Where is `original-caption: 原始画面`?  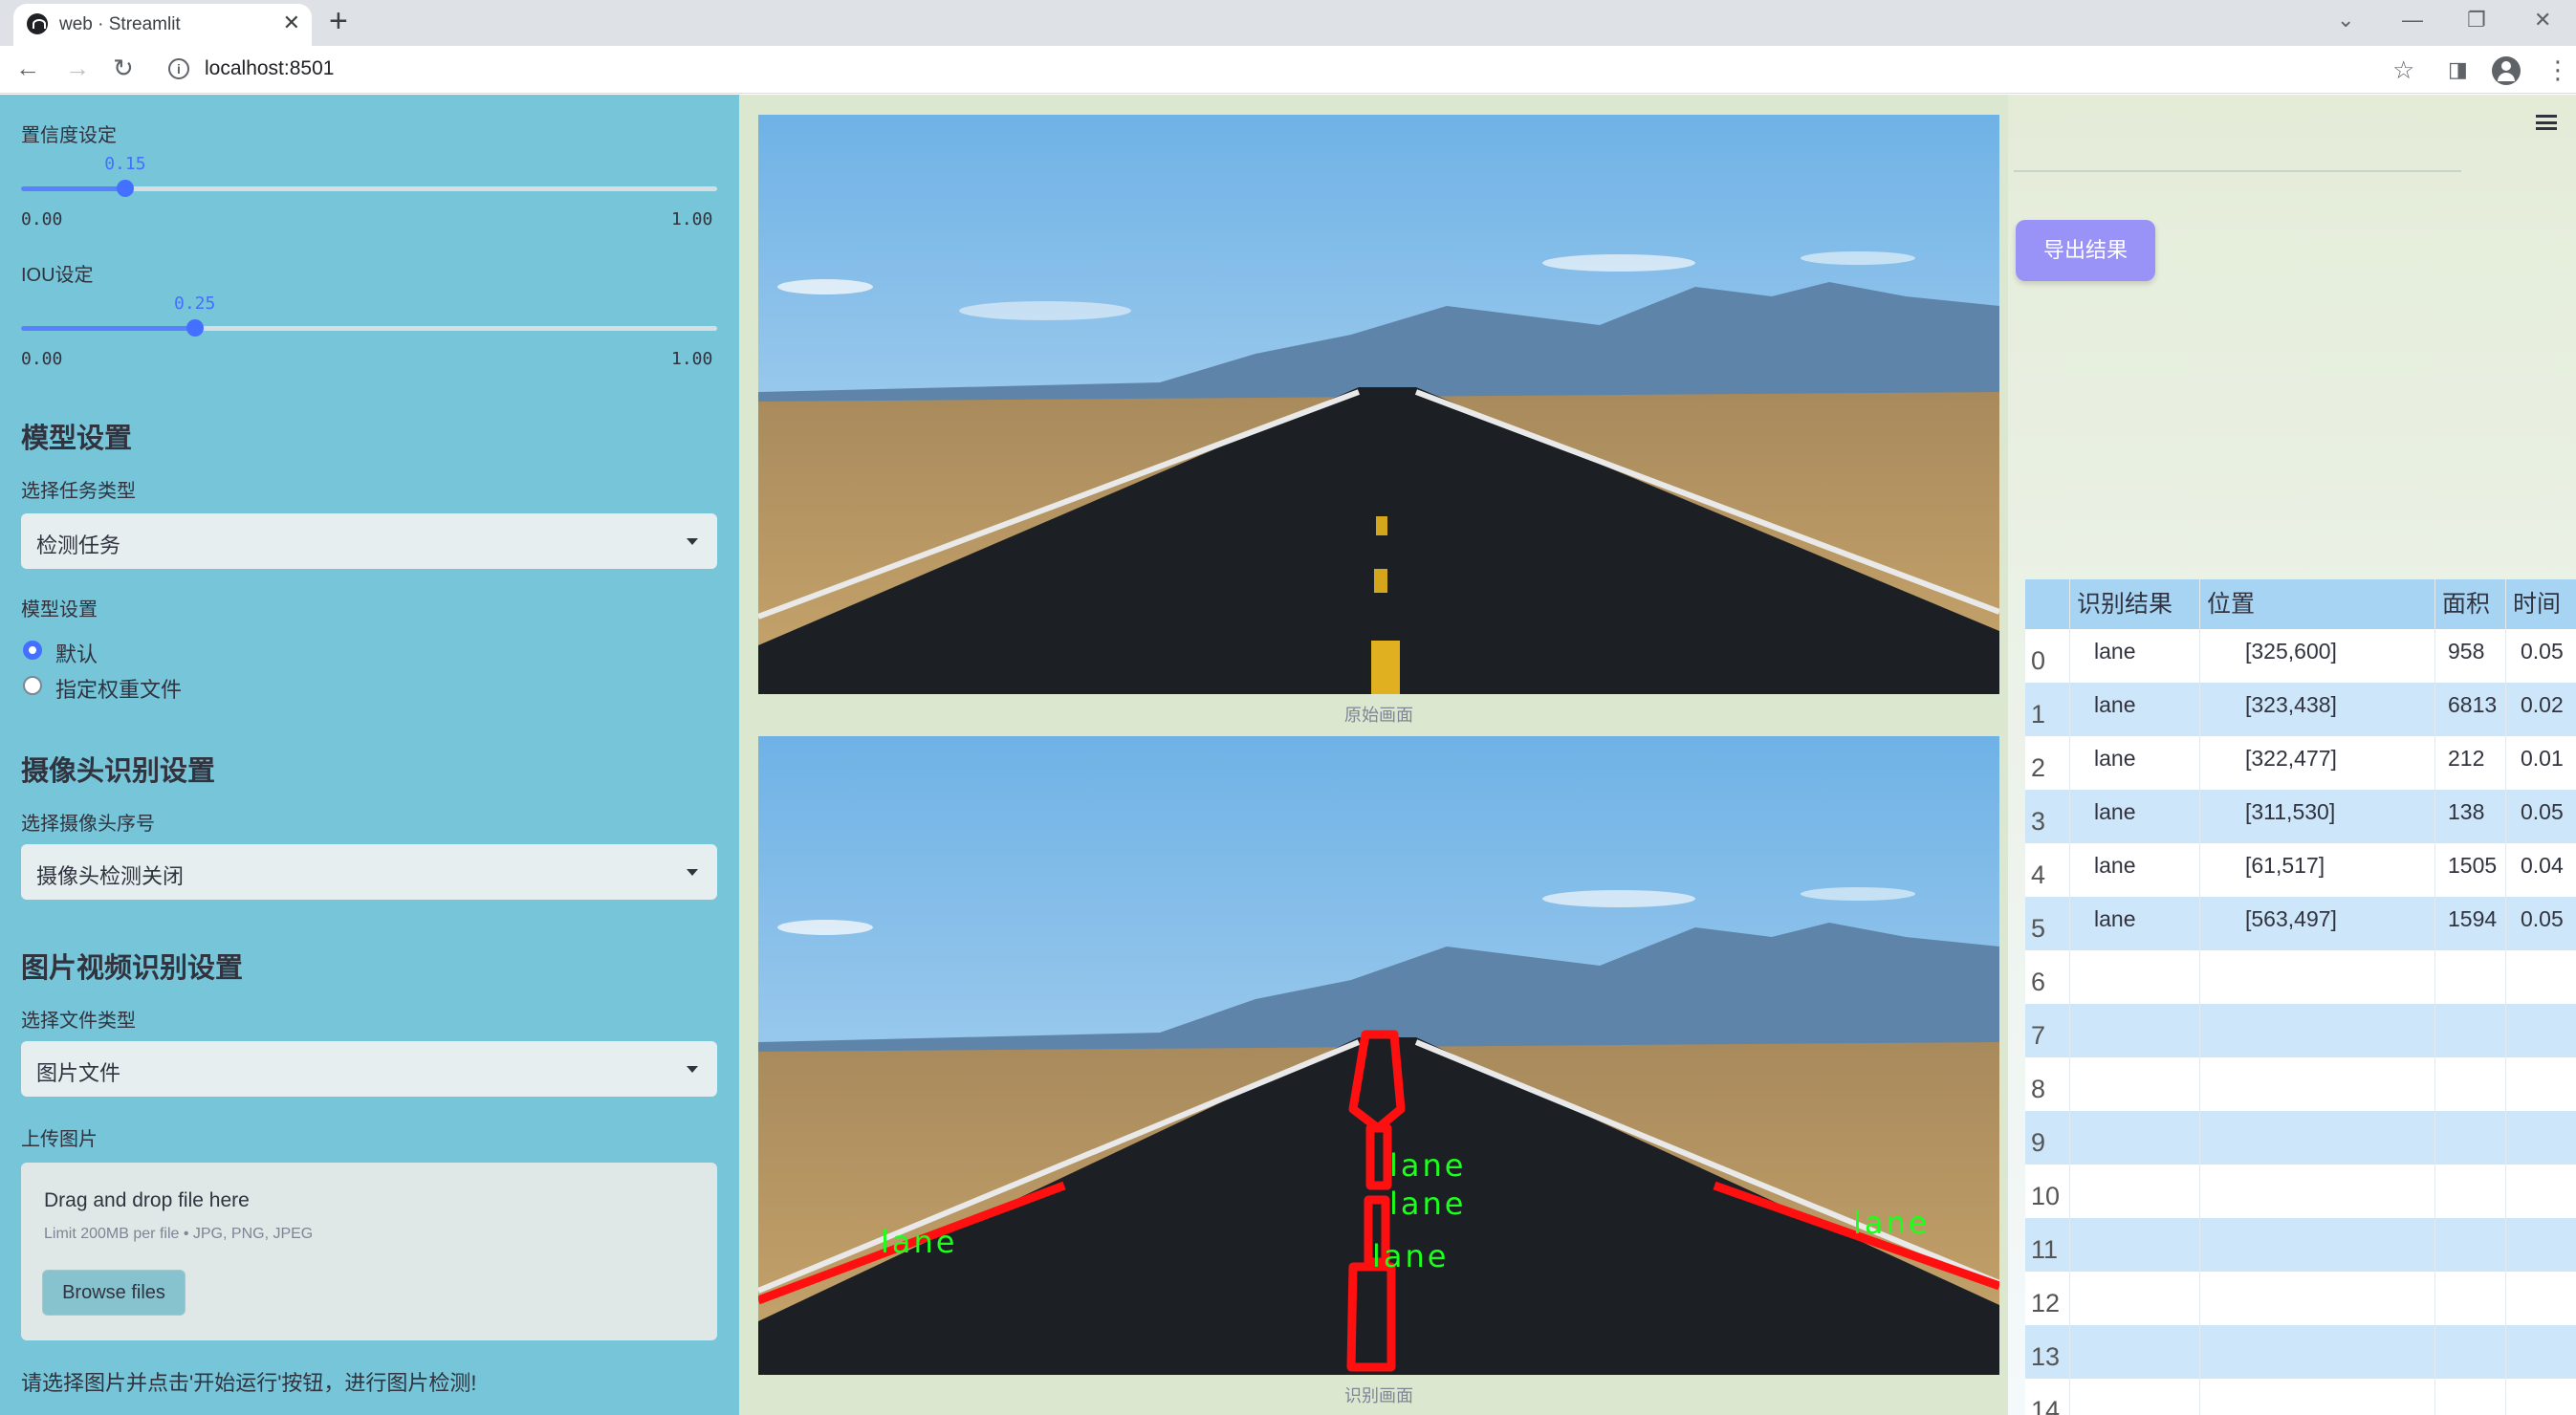
original-caption: 原始画面 is located at coordinates (1378, 715).